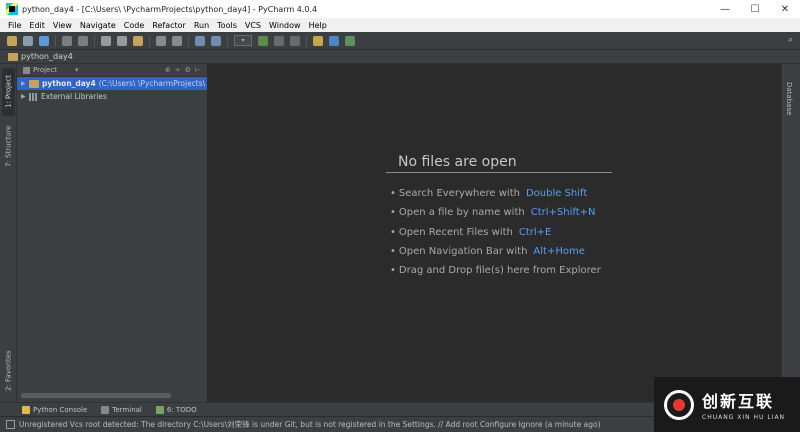 The height and width of the screenshot is (432, 800). I want to click on find-icon, so click(161, 40).